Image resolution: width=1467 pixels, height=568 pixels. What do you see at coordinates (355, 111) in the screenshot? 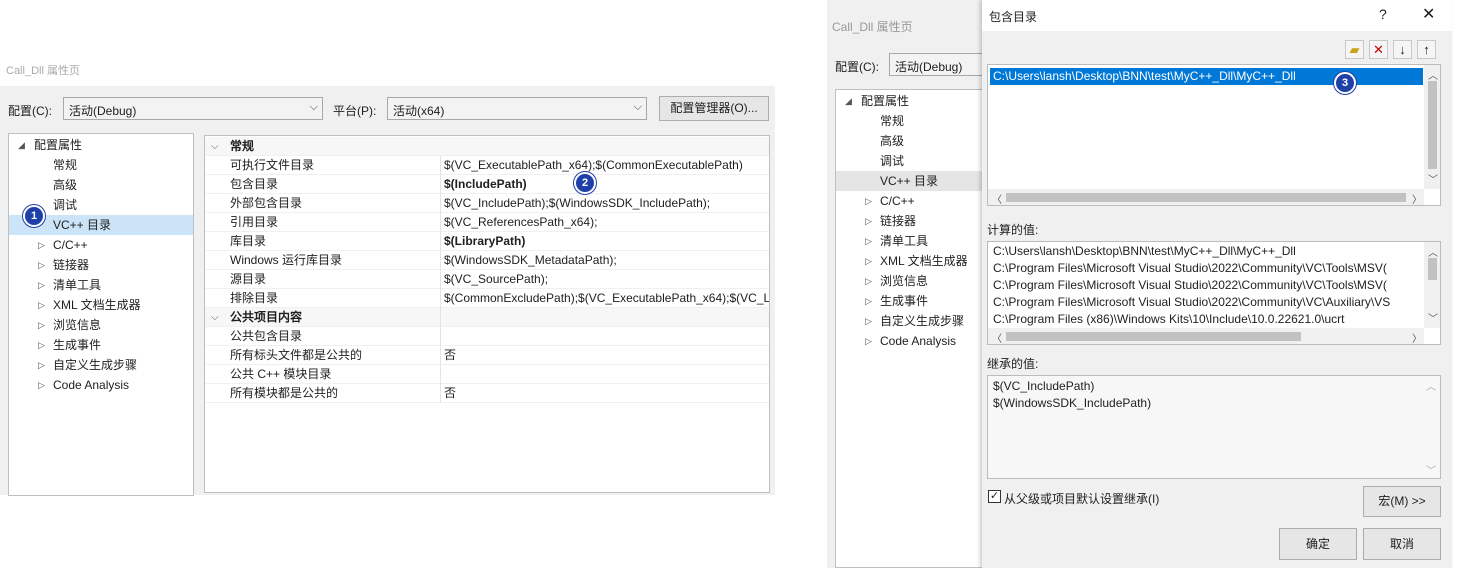
I see `platform-label: 平台(P):` at bounding box center [355, 111].